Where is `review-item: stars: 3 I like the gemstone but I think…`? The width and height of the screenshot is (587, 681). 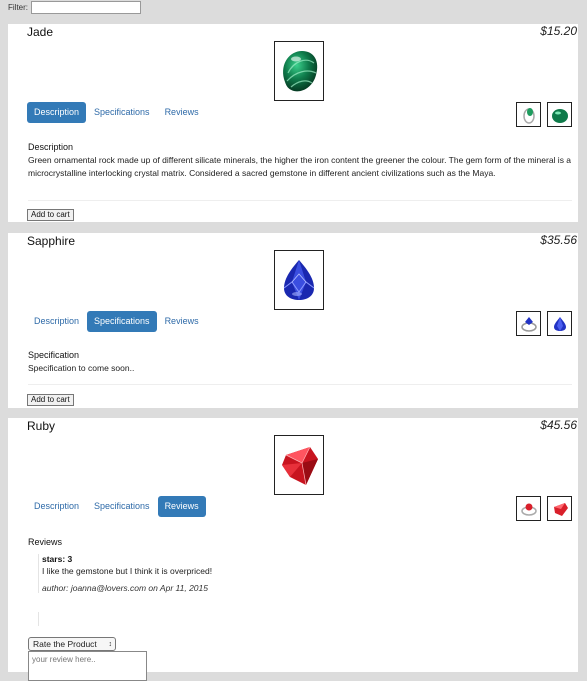
review-item: stars: 3 I like the gemstone but I think… is located at coordinates (170, 573).